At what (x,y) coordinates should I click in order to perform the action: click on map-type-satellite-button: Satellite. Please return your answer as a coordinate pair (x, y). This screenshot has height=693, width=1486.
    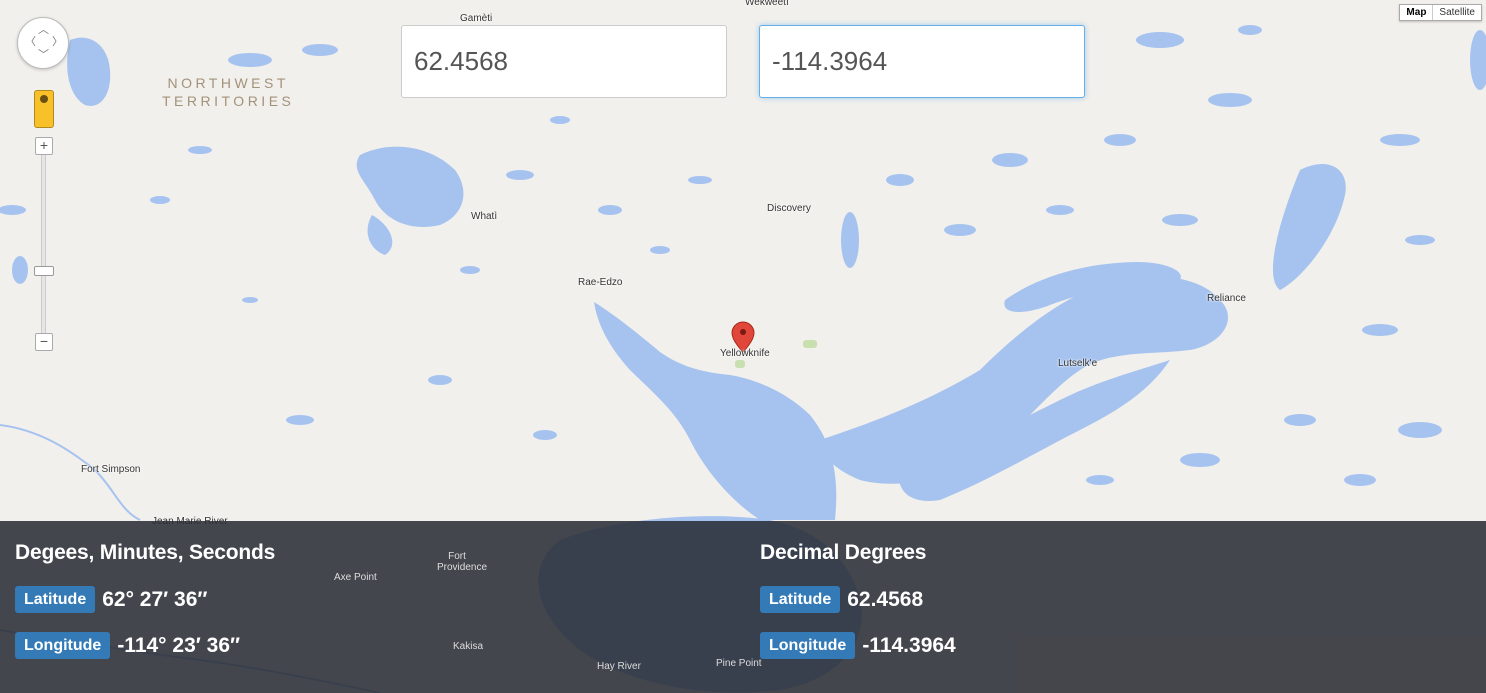
    Looking at the image, I should click on (1456, 12).